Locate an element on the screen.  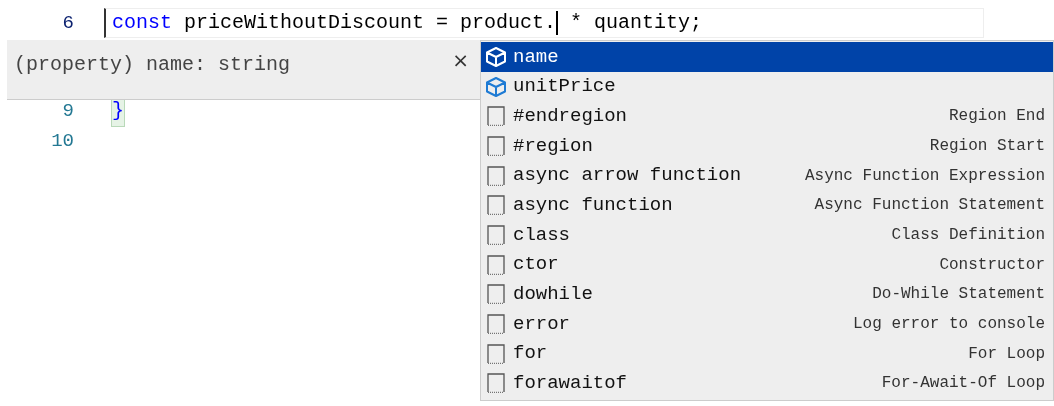
code-text: priceWithoutDiscount = product. is located at coordinates (370, 22).